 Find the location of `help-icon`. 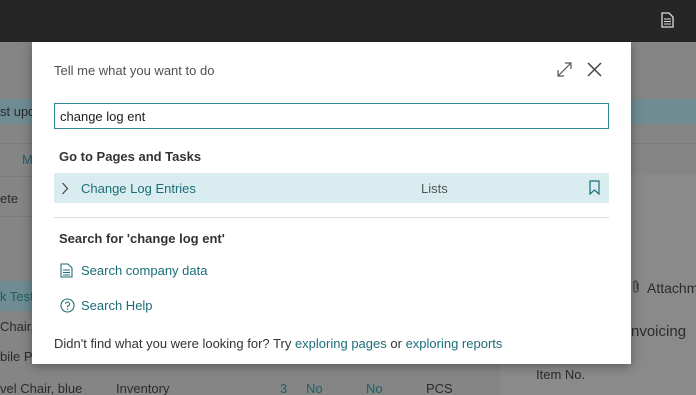

help-icon is located at coordinates (67, 305).